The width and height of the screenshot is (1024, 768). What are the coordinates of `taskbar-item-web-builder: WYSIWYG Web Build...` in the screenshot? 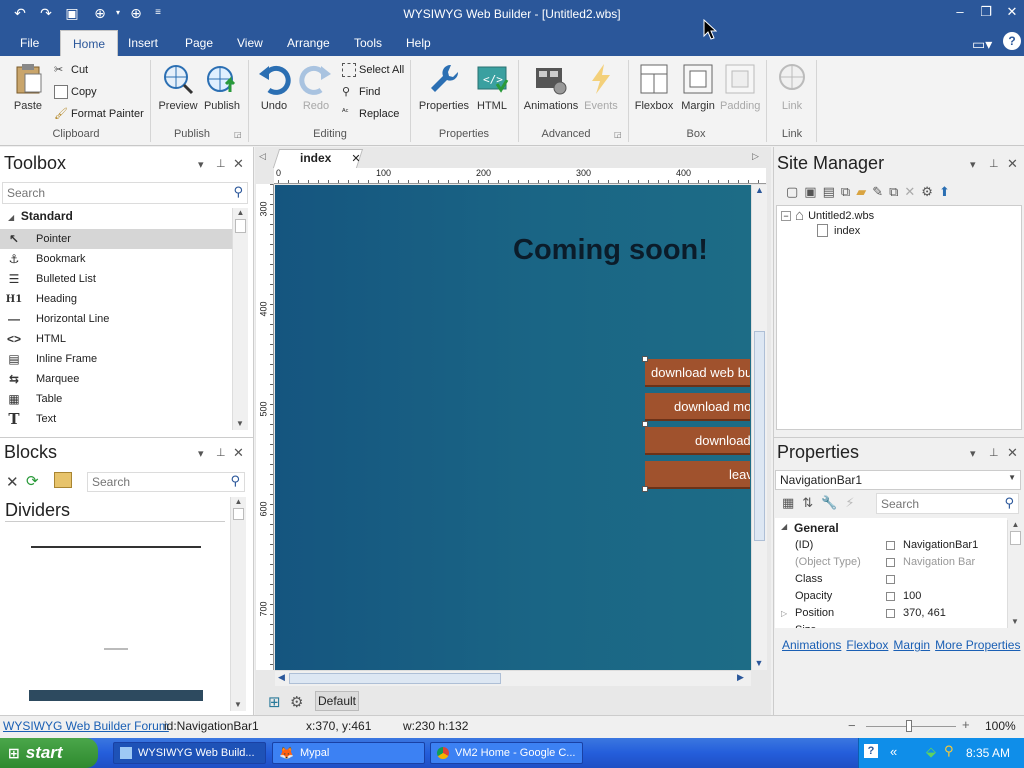 It's located at (189, 753).